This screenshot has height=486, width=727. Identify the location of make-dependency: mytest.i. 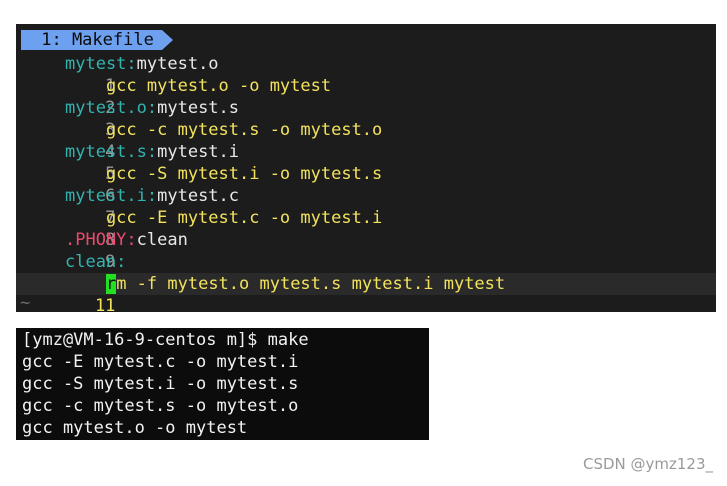
(198, 152).